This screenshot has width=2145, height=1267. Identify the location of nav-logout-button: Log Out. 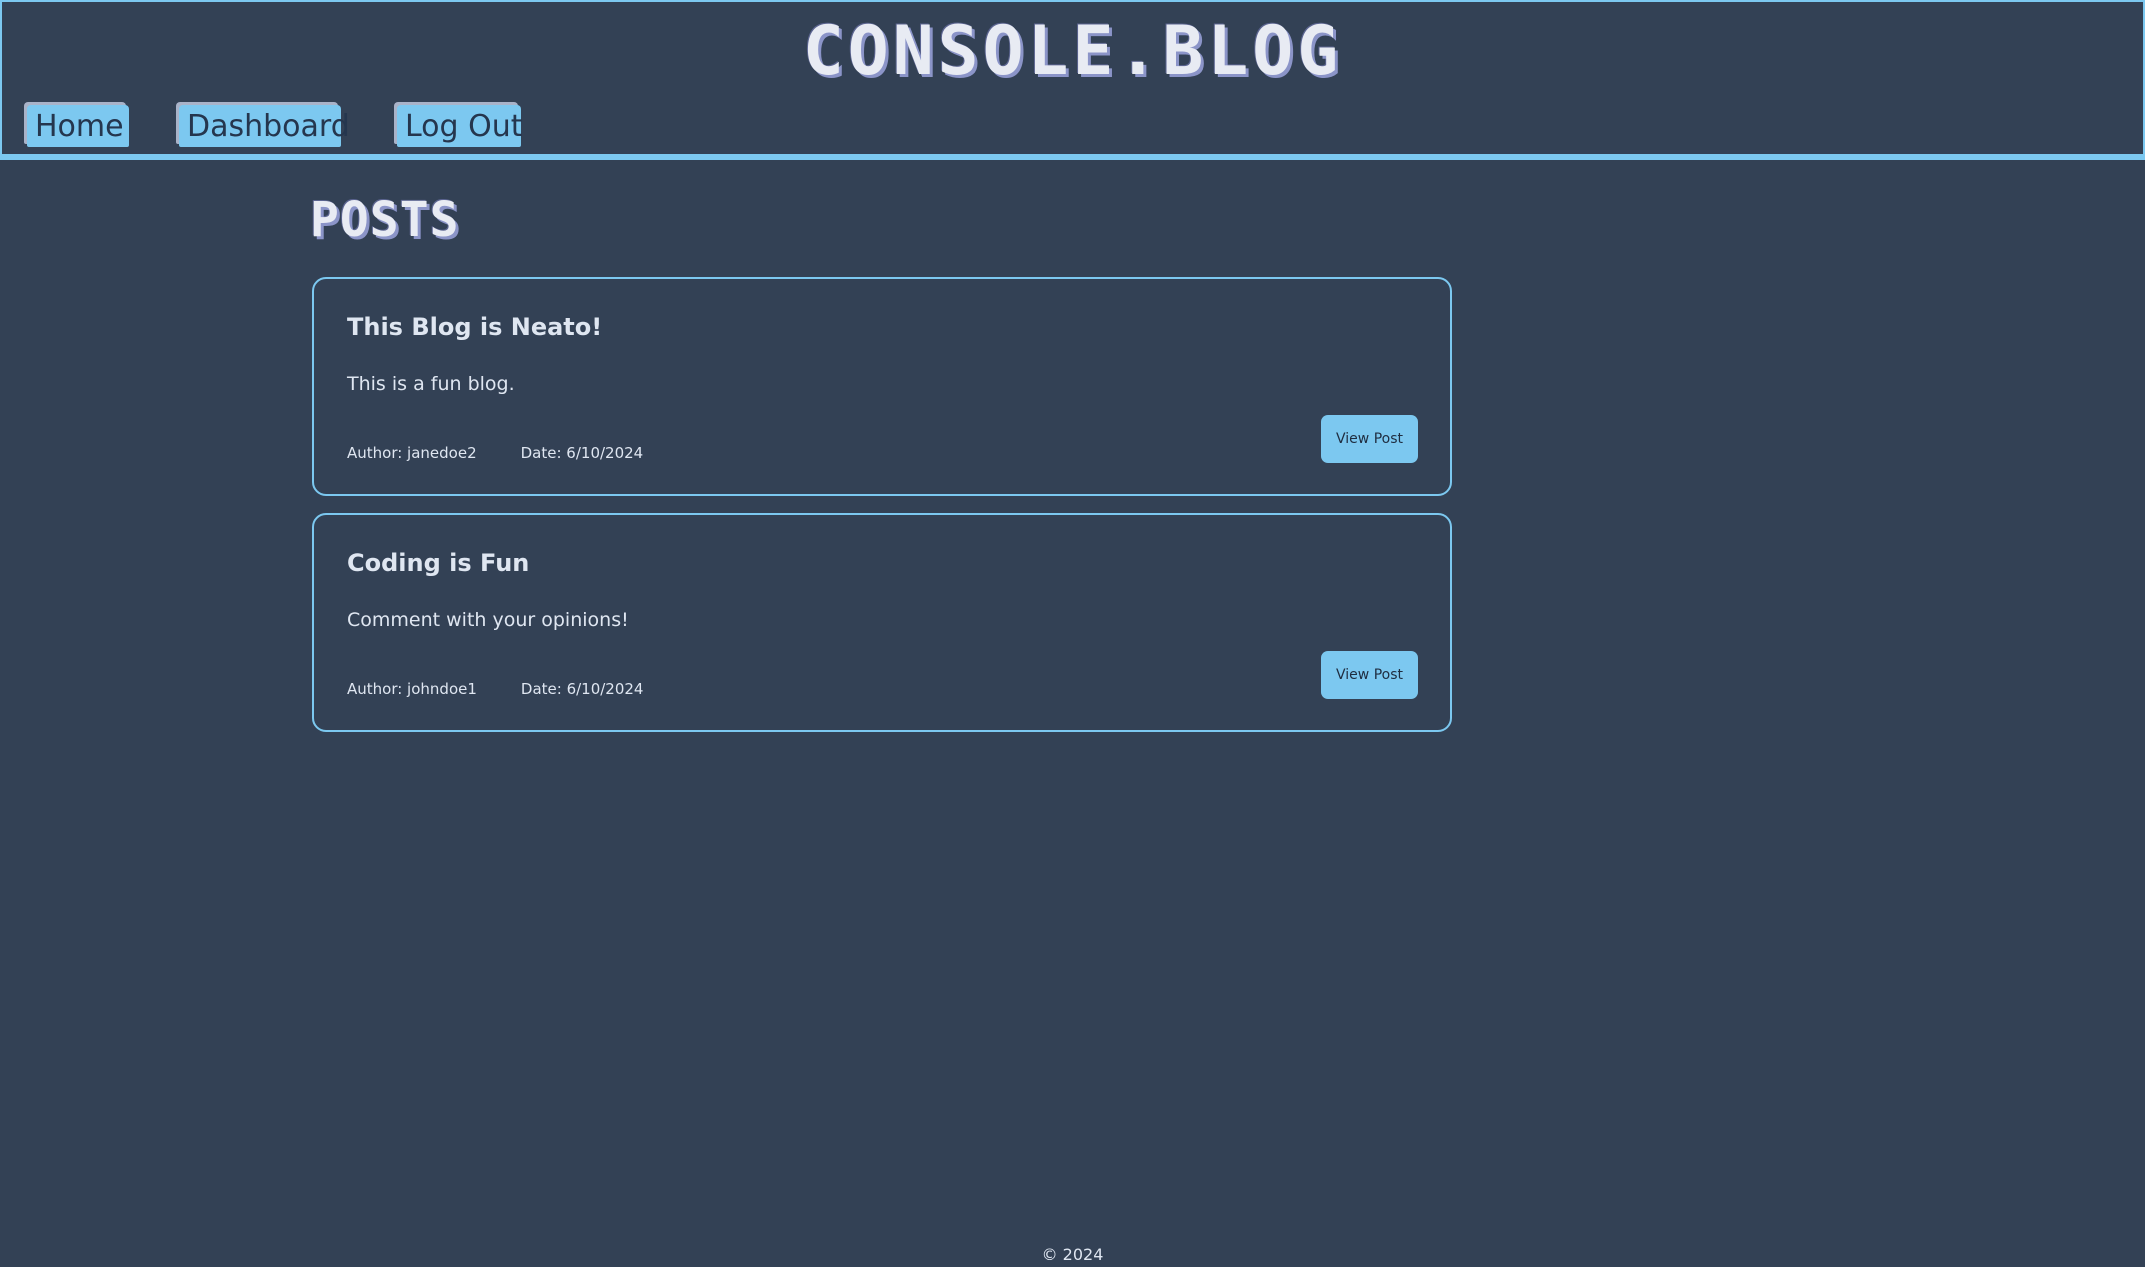
(460, 126).